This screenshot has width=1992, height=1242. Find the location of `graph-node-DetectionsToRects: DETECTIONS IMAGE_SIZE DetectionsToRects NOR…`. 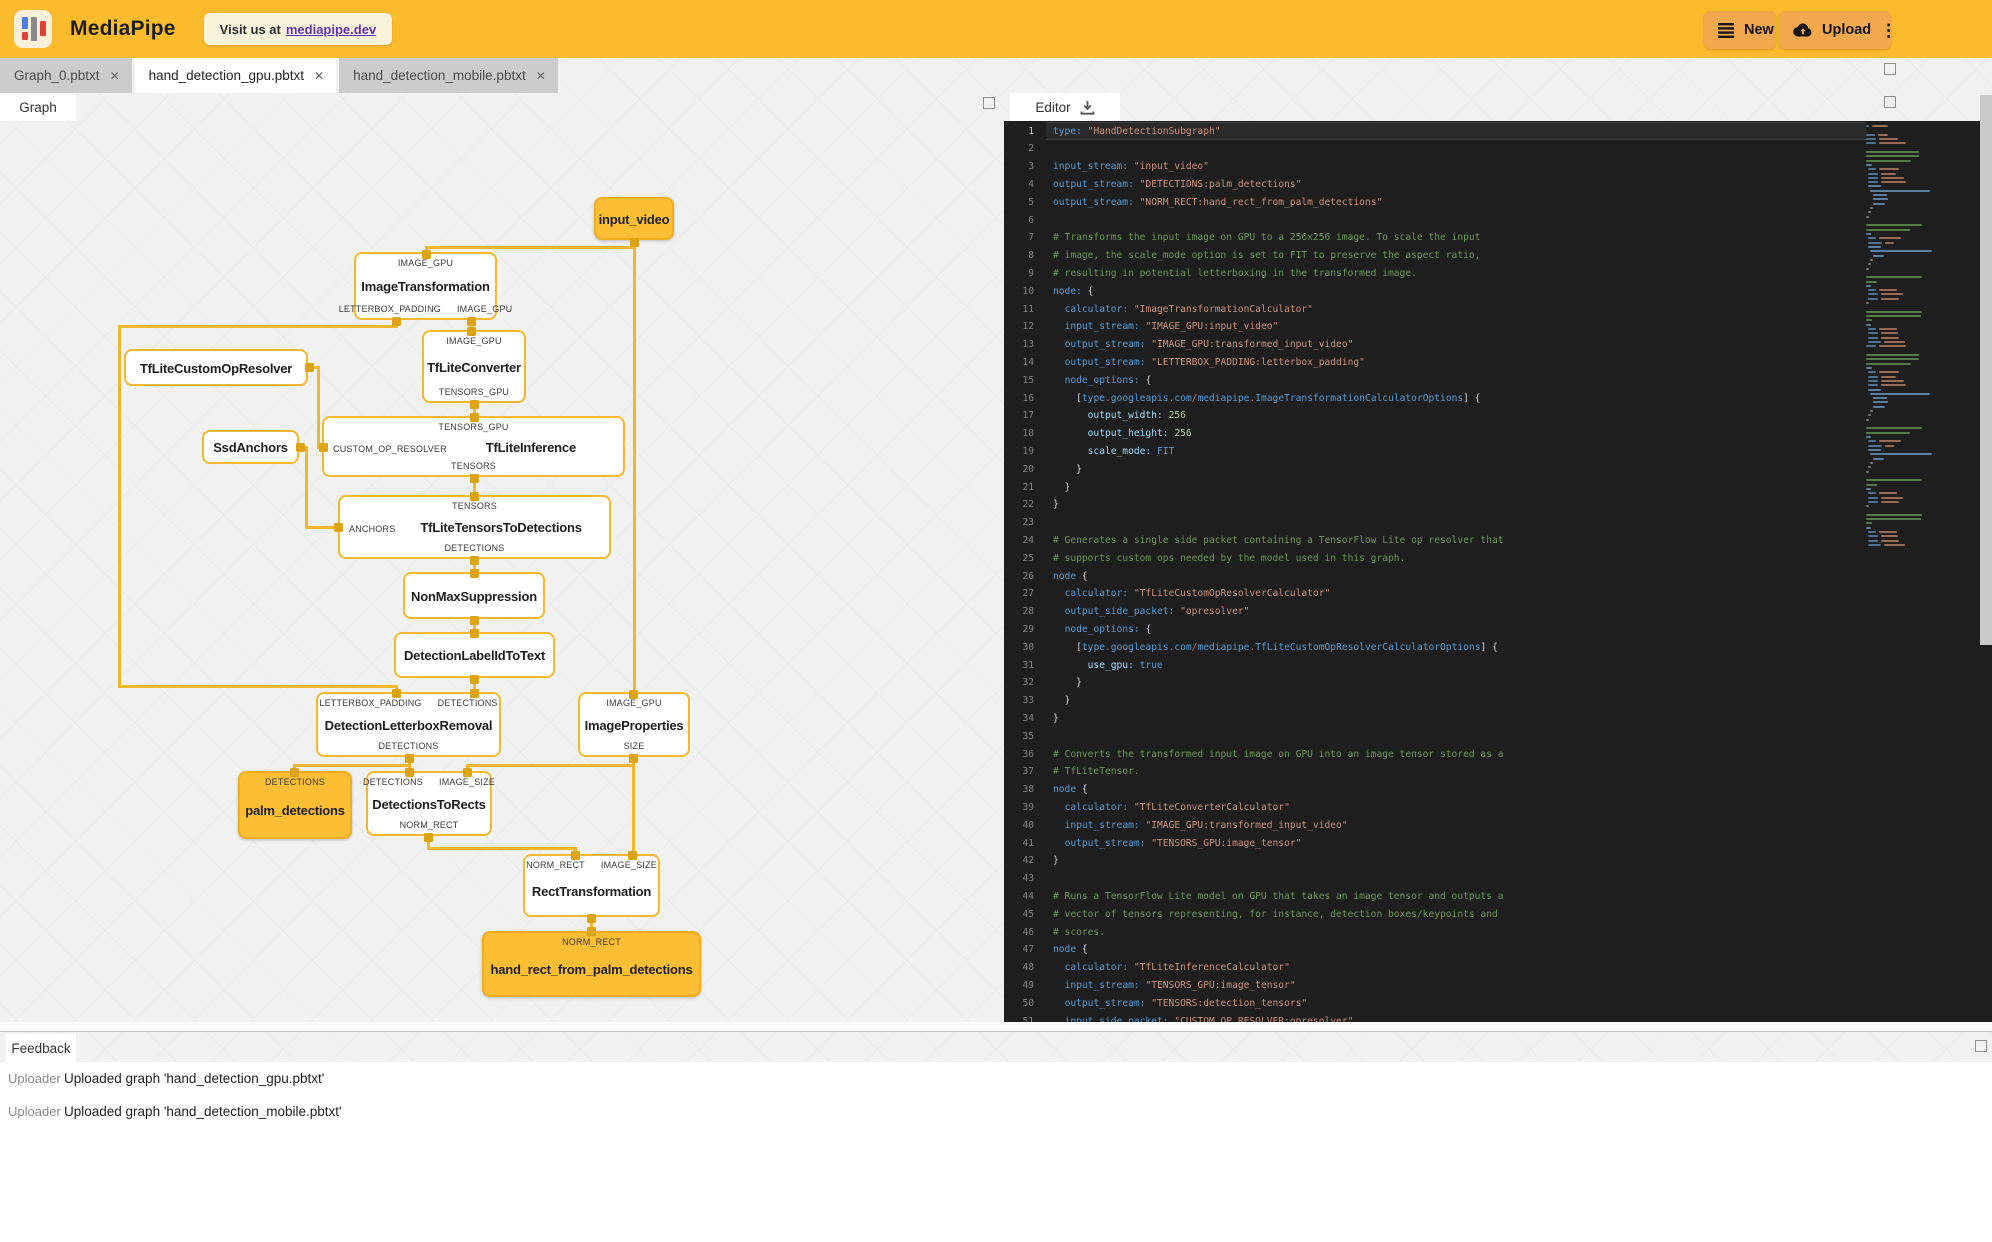

graph-node-DetectionsToRects: DETECTIONS IMAGE_SIZE DetectionsToRects NOR… is located at coordinates (429, 803).